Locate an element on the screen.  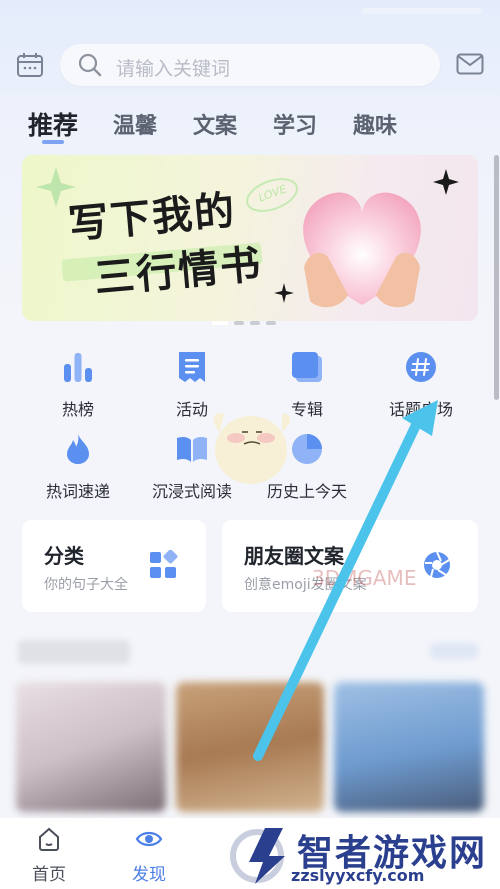
tab-copywriting: 文案 is located at coordinates (215, 124).